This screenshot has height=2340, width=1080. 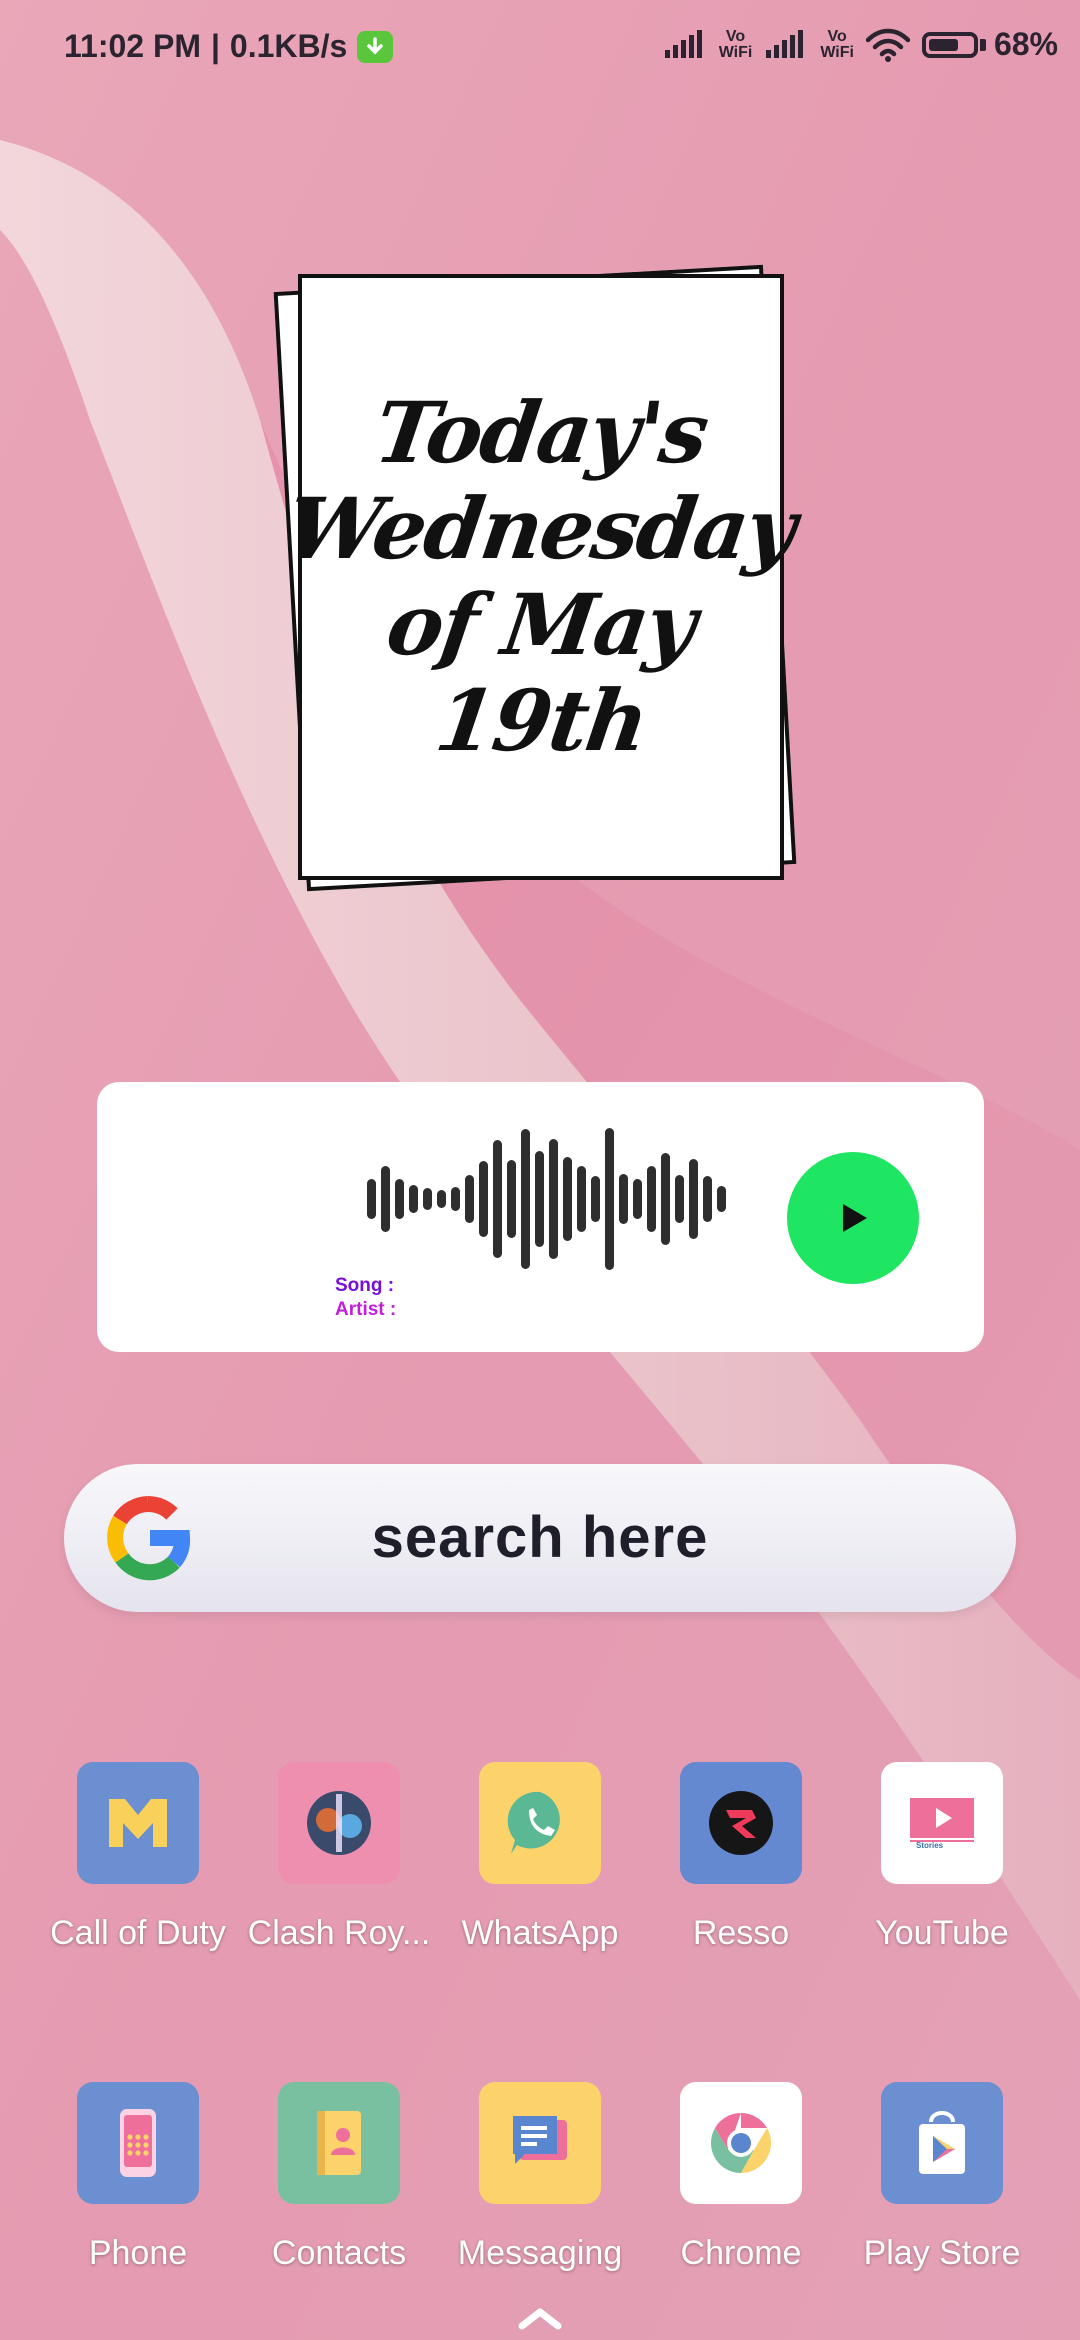 What do you see at coordinates (837, 44) in the screenshot?
I see `vowifi-icon-2: Vo WiFi` at bounding box center [837, 44].